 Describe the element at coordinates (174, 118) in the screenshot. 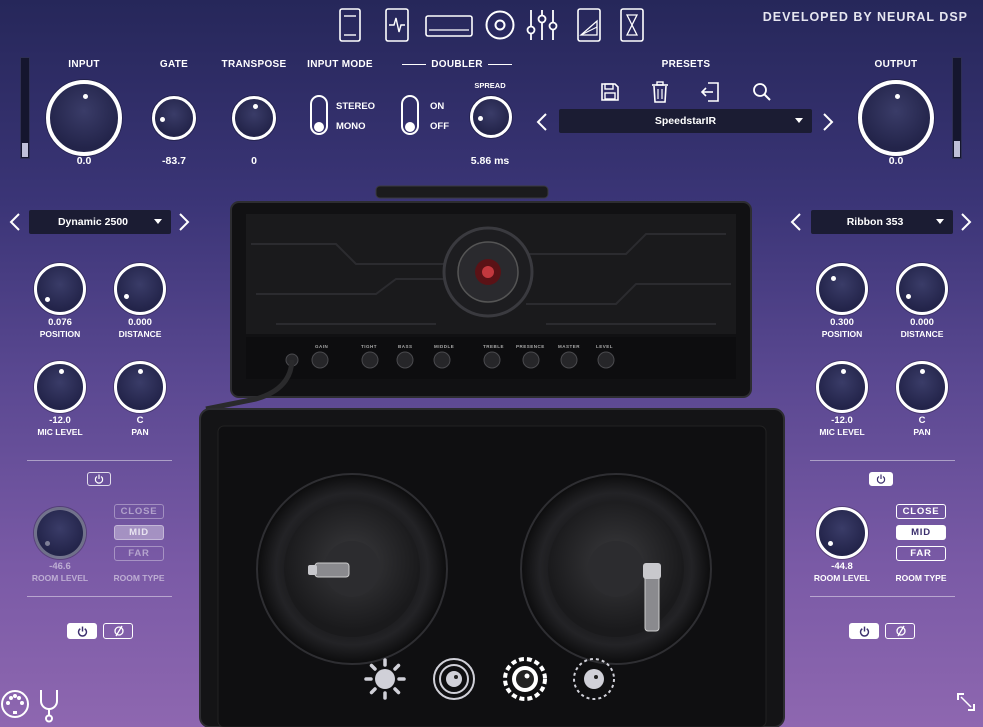

I see `gate-knob` at that location.